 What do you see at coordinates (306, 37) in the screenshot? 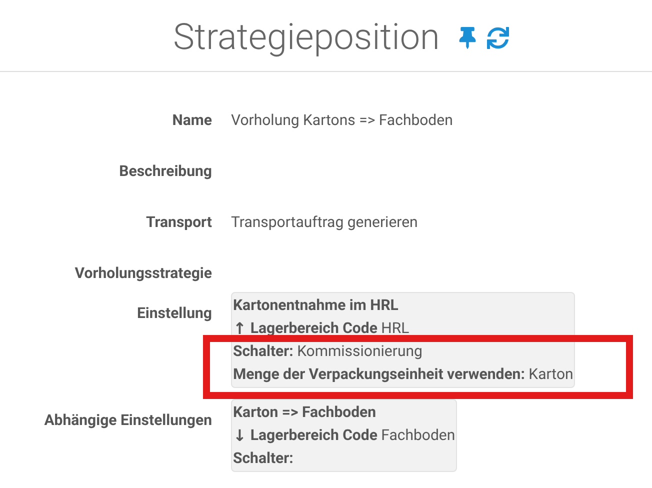
I see `page-title: Strategieposition` at bounding box center [306, 37].